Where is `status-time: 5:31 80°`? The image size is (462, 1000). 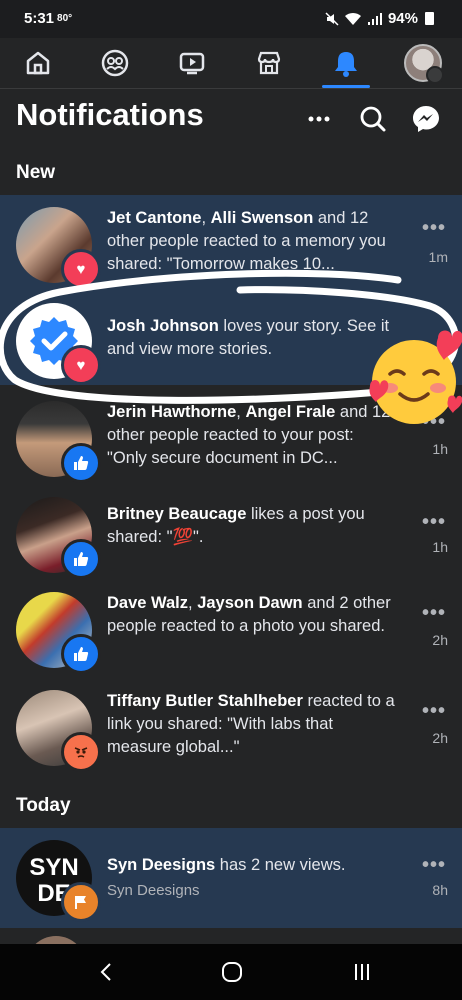 status-time: 5:31 80° is located at coordinates (48, 18).